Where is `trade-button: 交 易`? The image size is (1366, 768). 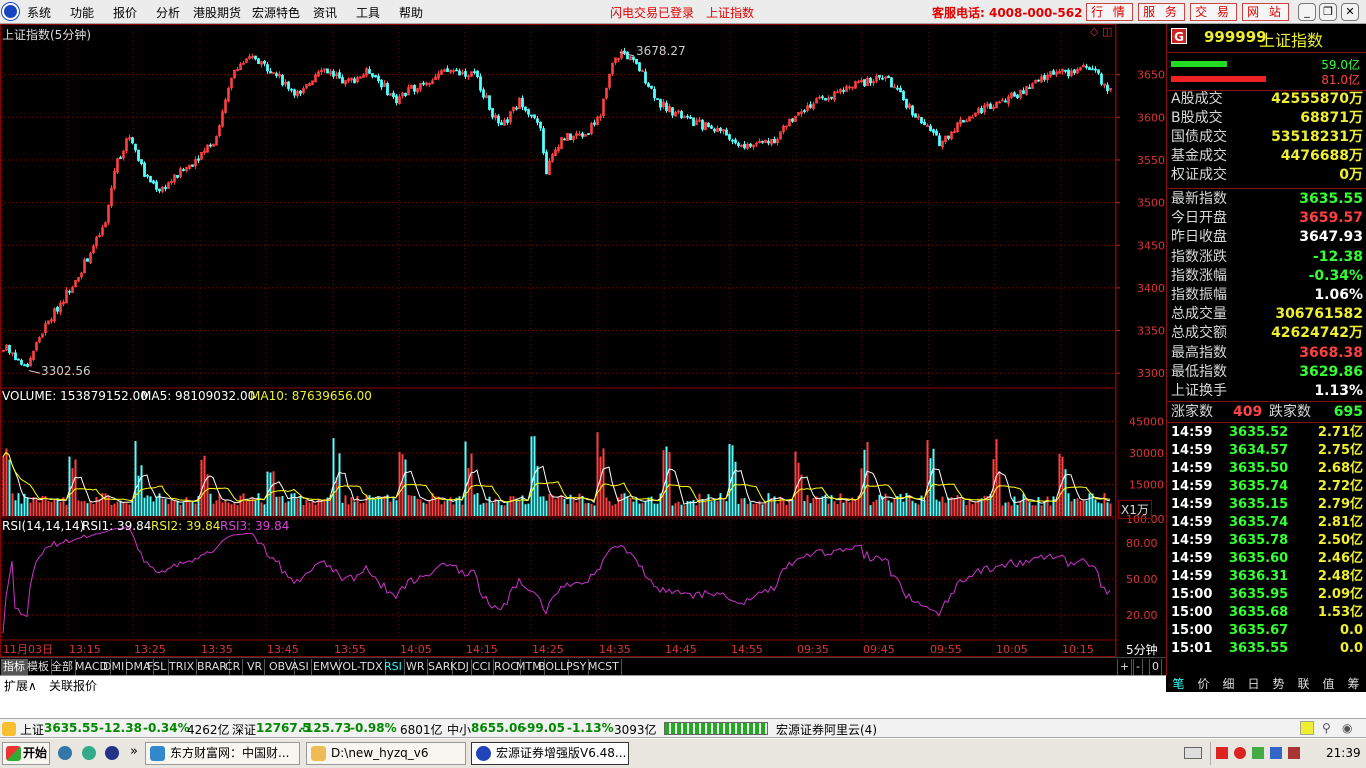 trade-button: 交 易 is located at coordinates (1213, 12).